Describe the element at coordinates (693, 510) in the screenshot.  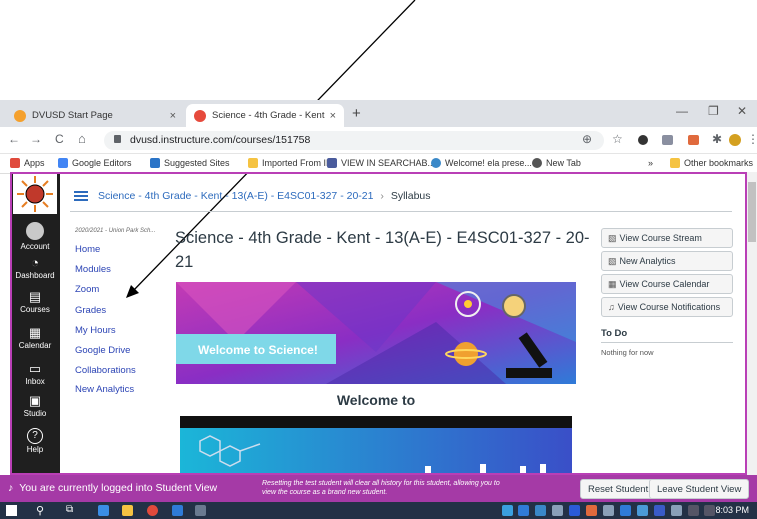
I see `wifi-icon` at that location.